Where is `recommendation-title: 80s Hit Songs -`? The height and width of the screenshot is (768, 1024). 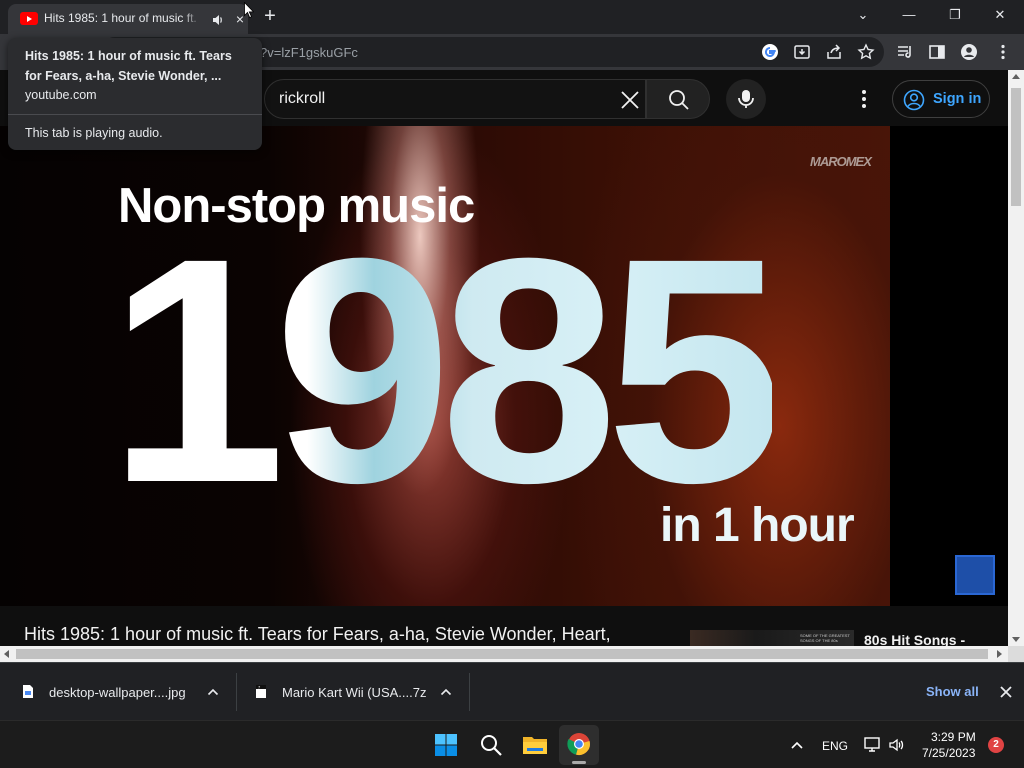
recommendation-title: 80s Hit Songs - is located at coordinates (914, 639).